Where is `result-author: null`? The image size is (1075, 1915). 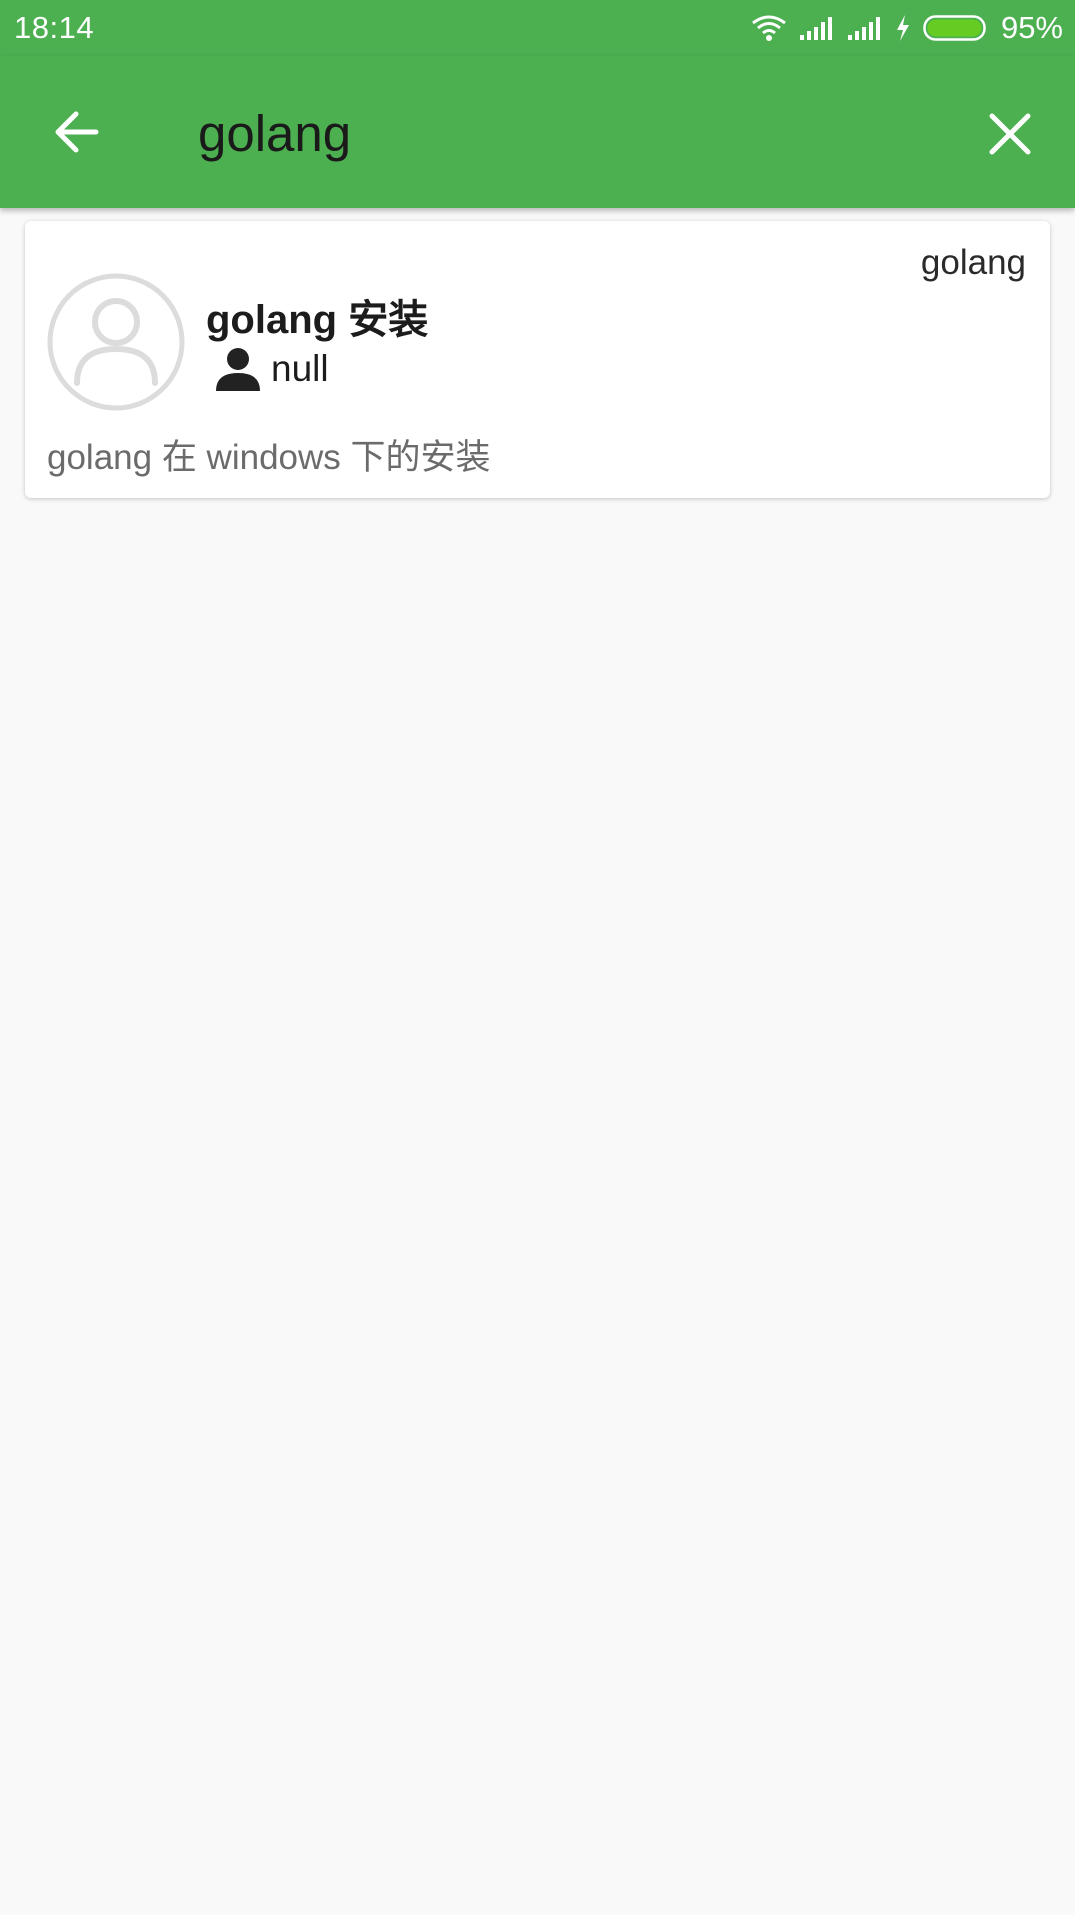
result-author: null is located at coordinates (272, 369).